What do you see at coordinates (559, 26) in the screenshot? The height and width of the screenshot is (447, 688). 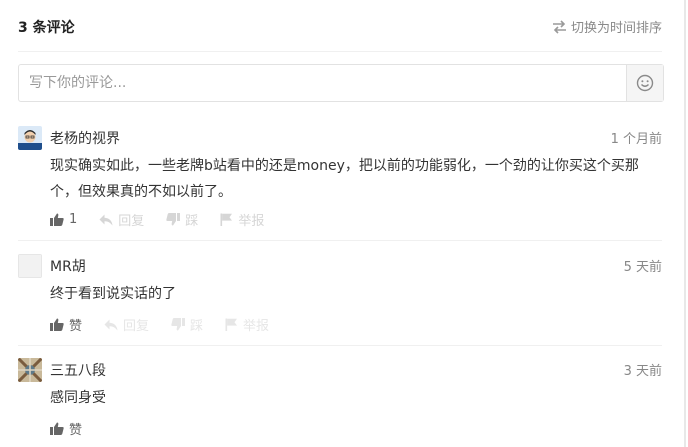 I see `swap-icon` at bounding box center [559, 26].